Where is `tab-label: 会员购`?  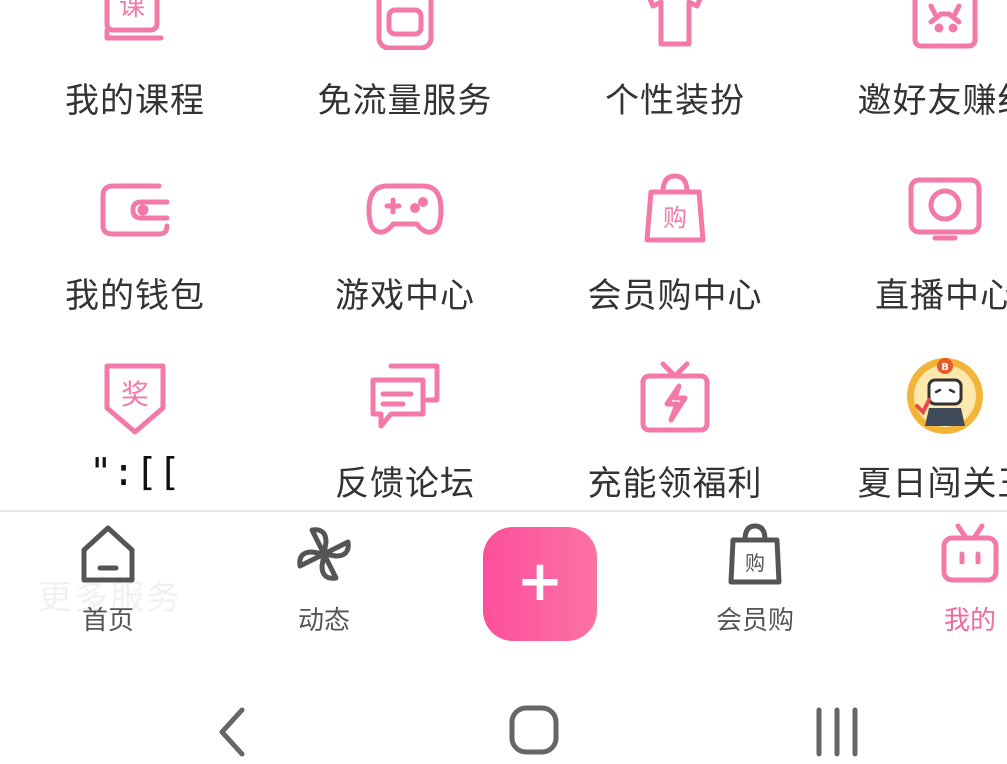 tab-label: 会员购 is located at coordinates (754, 621).